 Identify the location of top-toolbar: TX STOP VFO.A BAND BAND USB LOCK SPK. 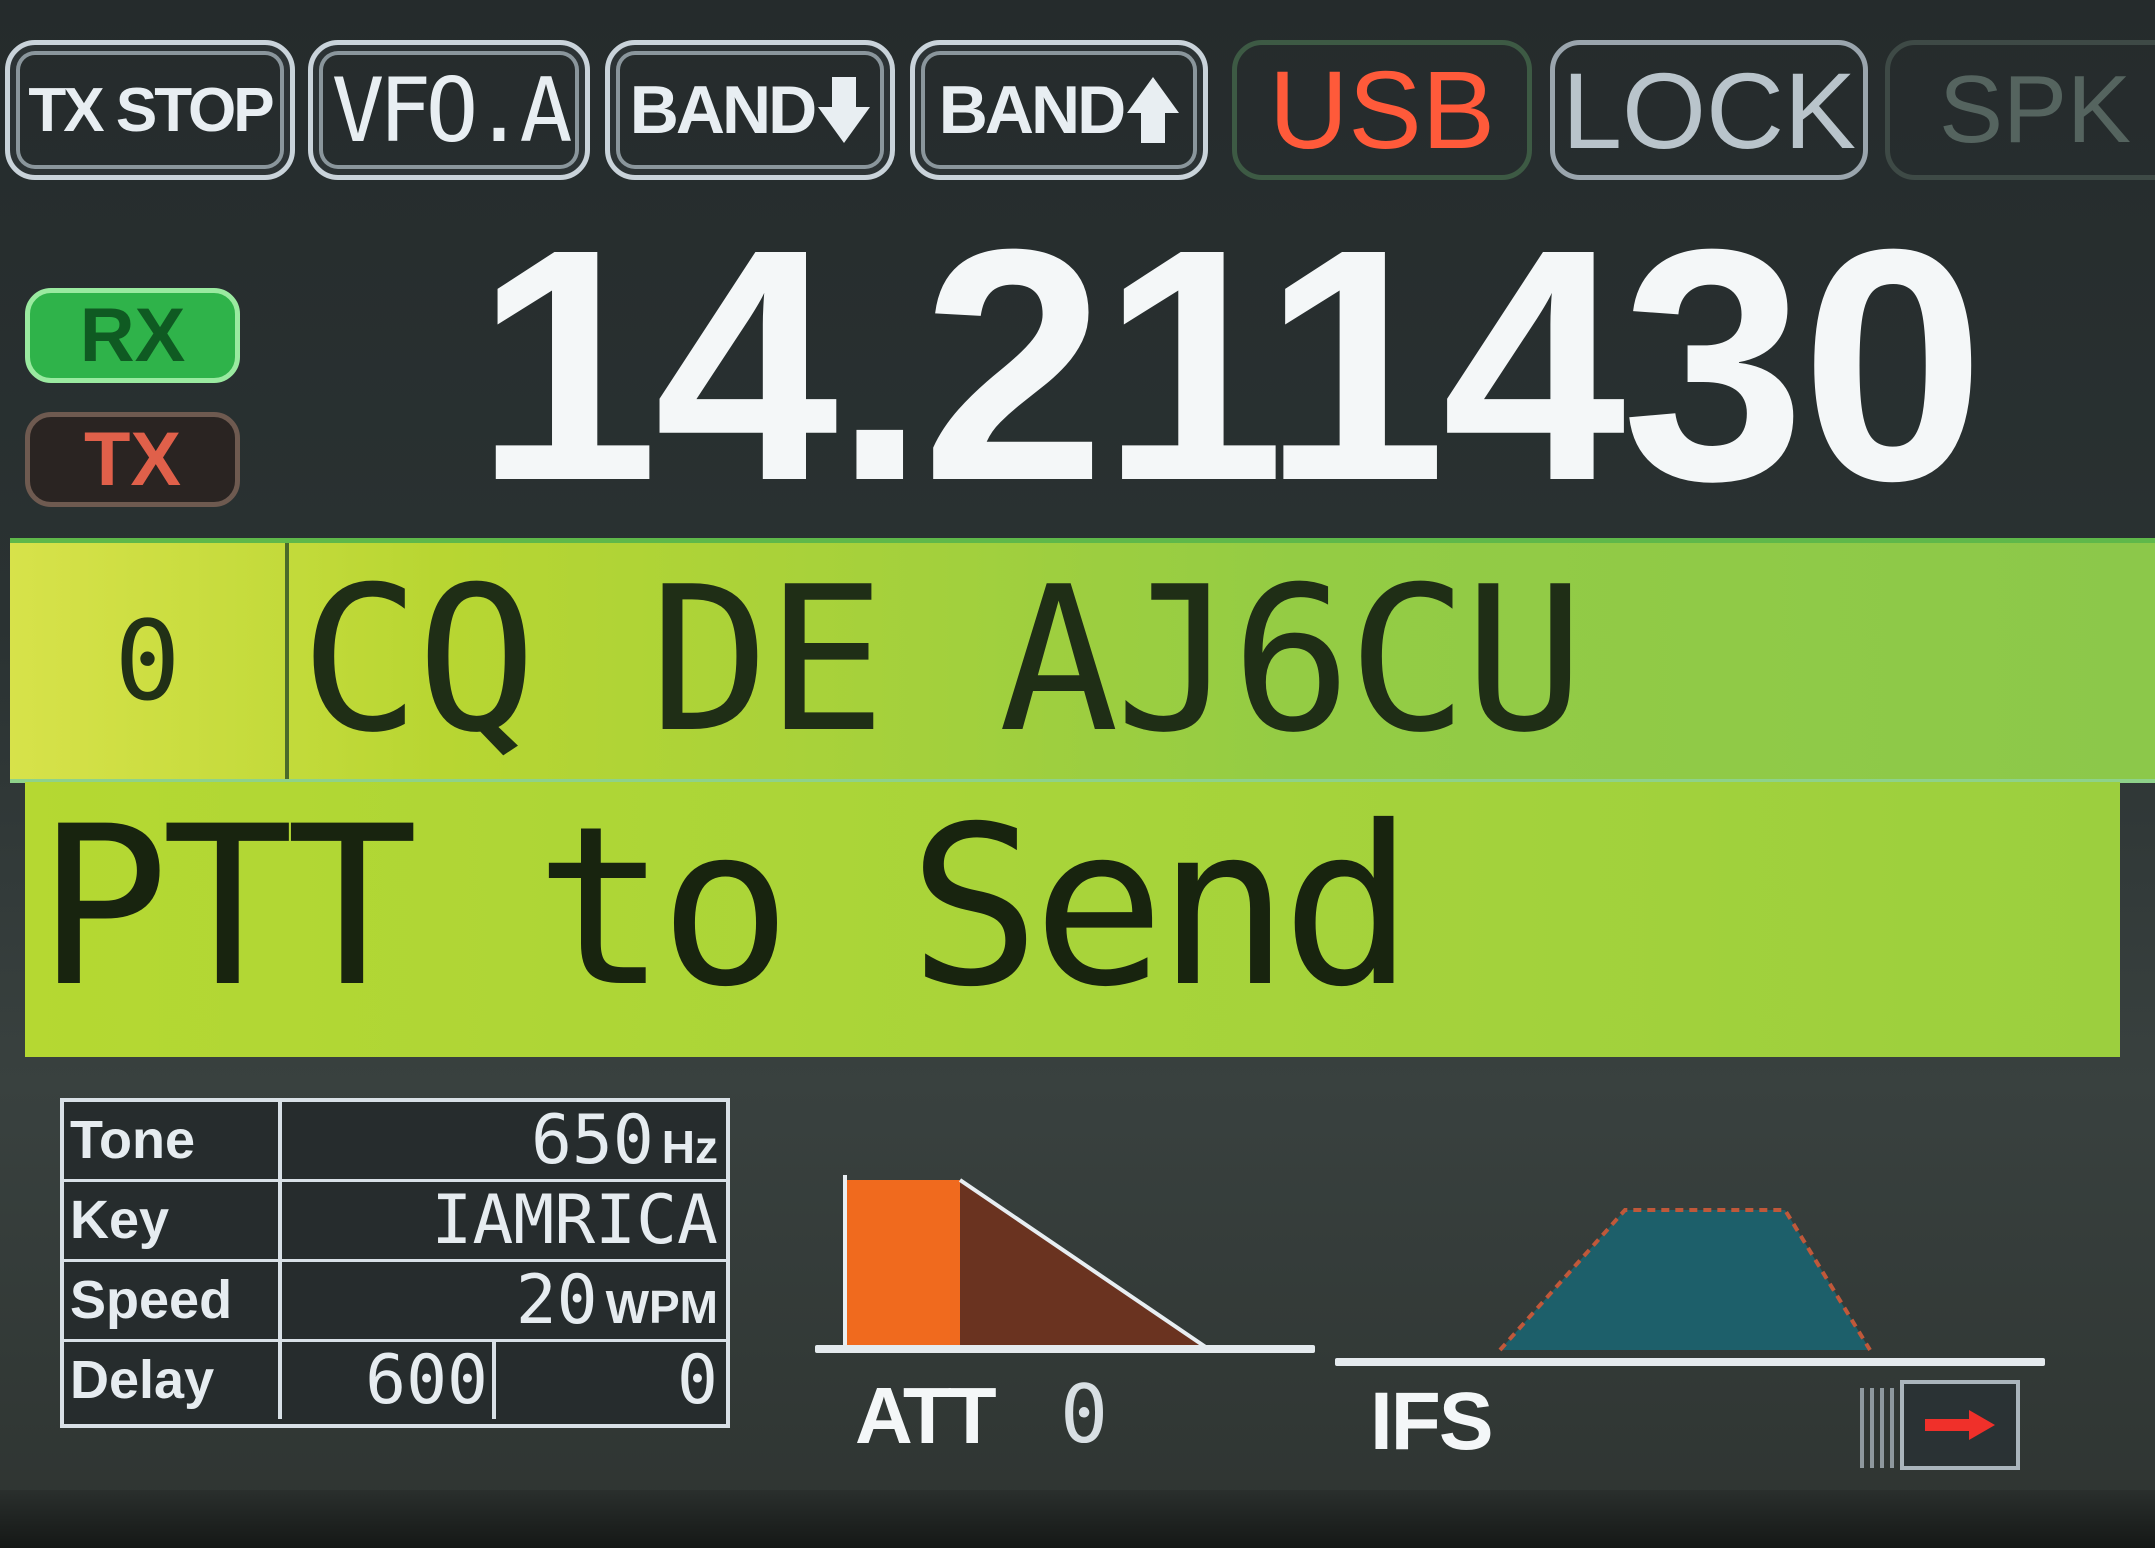
(1077, 100).